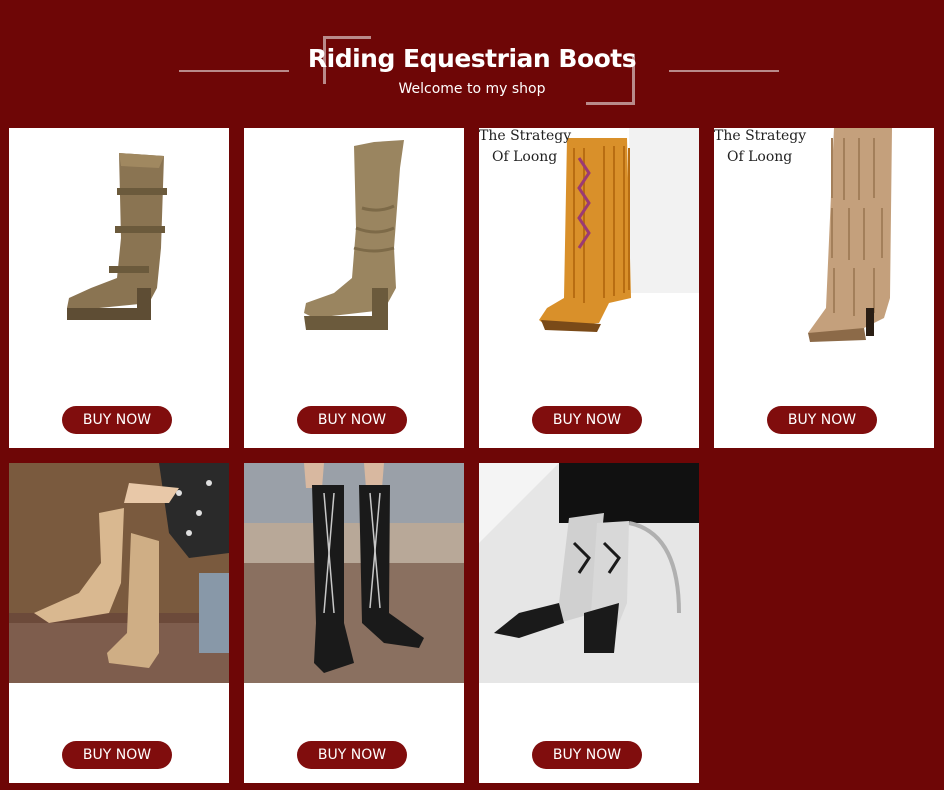  I want to click on product-card-2: BUY NOW, so click(354, 288).